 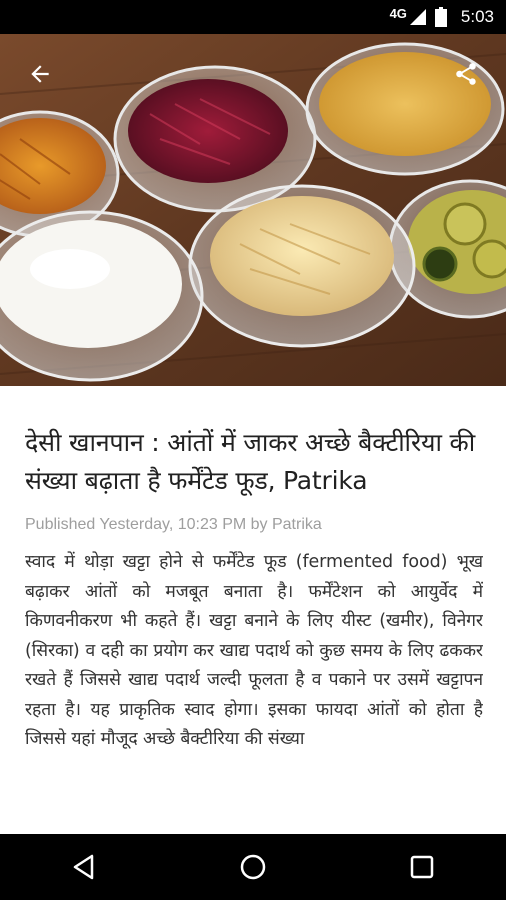 I want to click on nav-back-icon, so click(x=84, y=867).